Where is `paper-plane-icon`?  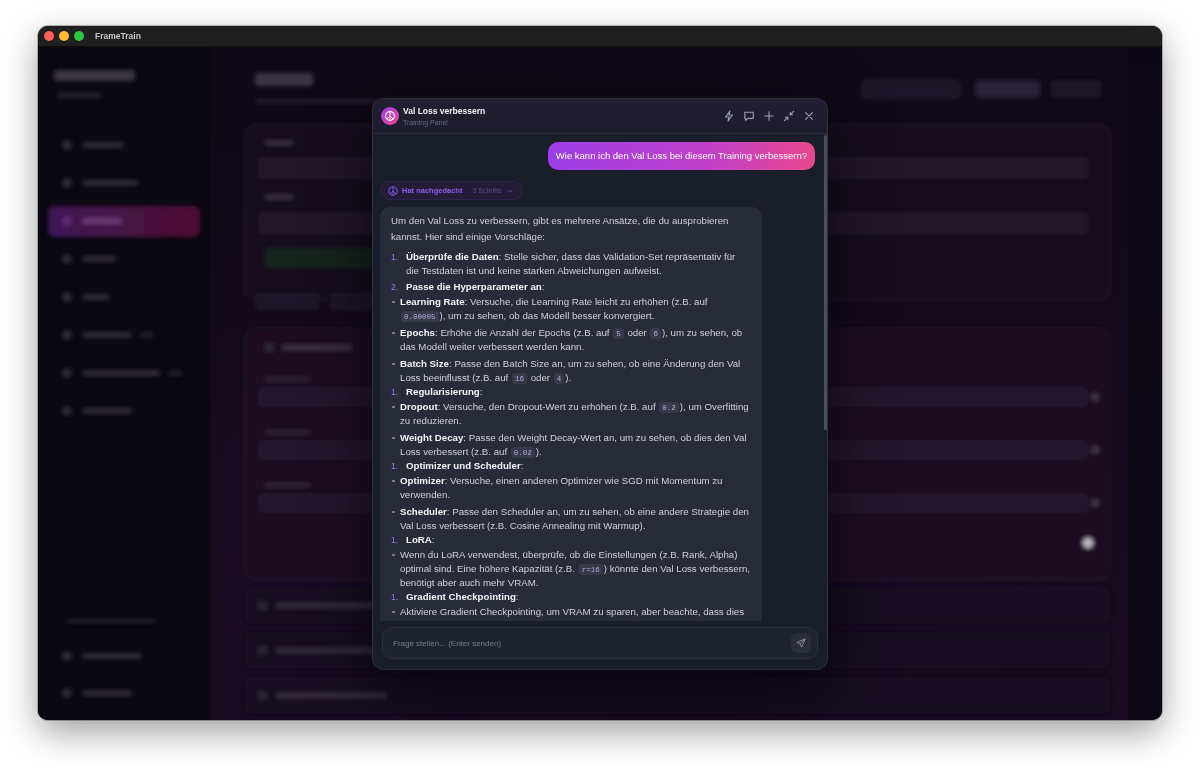 paper-plane-icon is located at coordinates (801, 643).